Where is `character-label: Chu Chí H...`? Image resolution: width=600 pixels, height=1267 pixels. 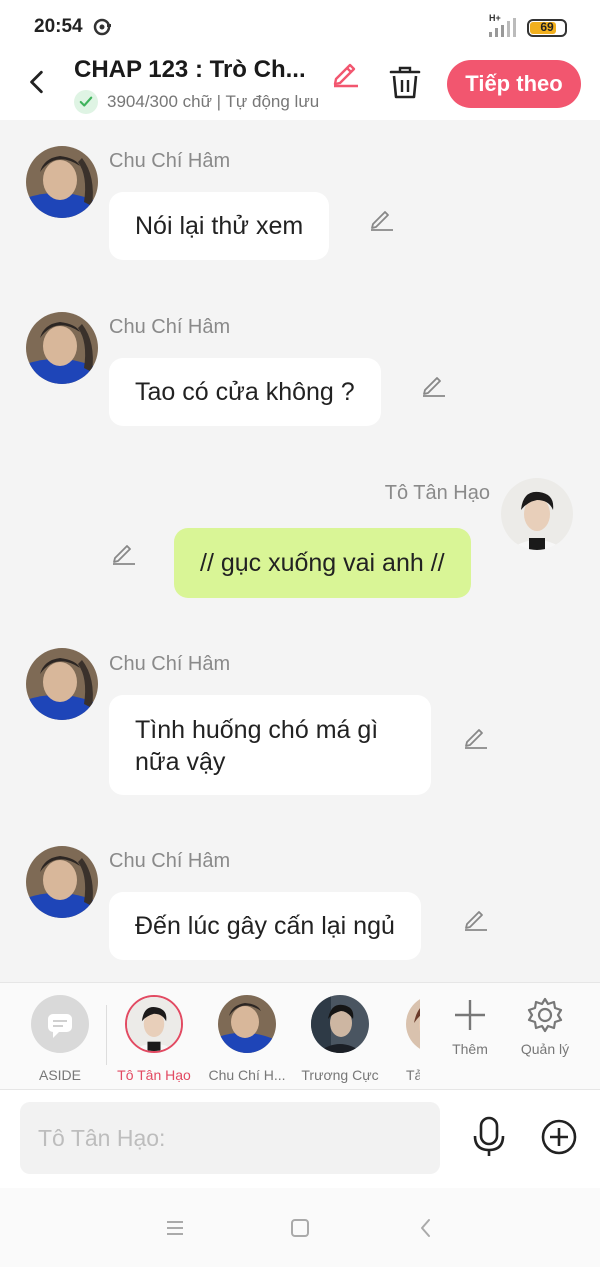 character-label: Chu Chí H... is located at coordinates (247, 1075).